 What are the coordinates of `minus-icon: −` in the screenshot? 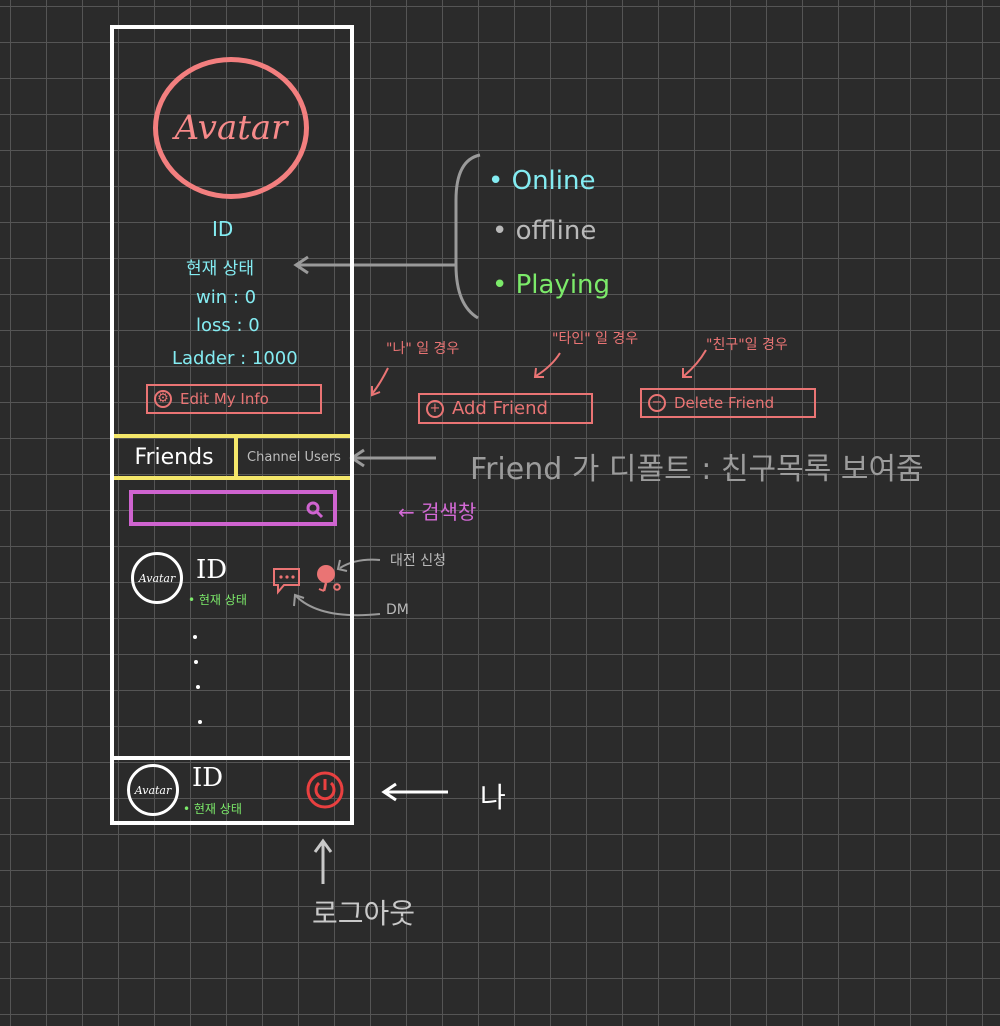 It's located at (657, 403).